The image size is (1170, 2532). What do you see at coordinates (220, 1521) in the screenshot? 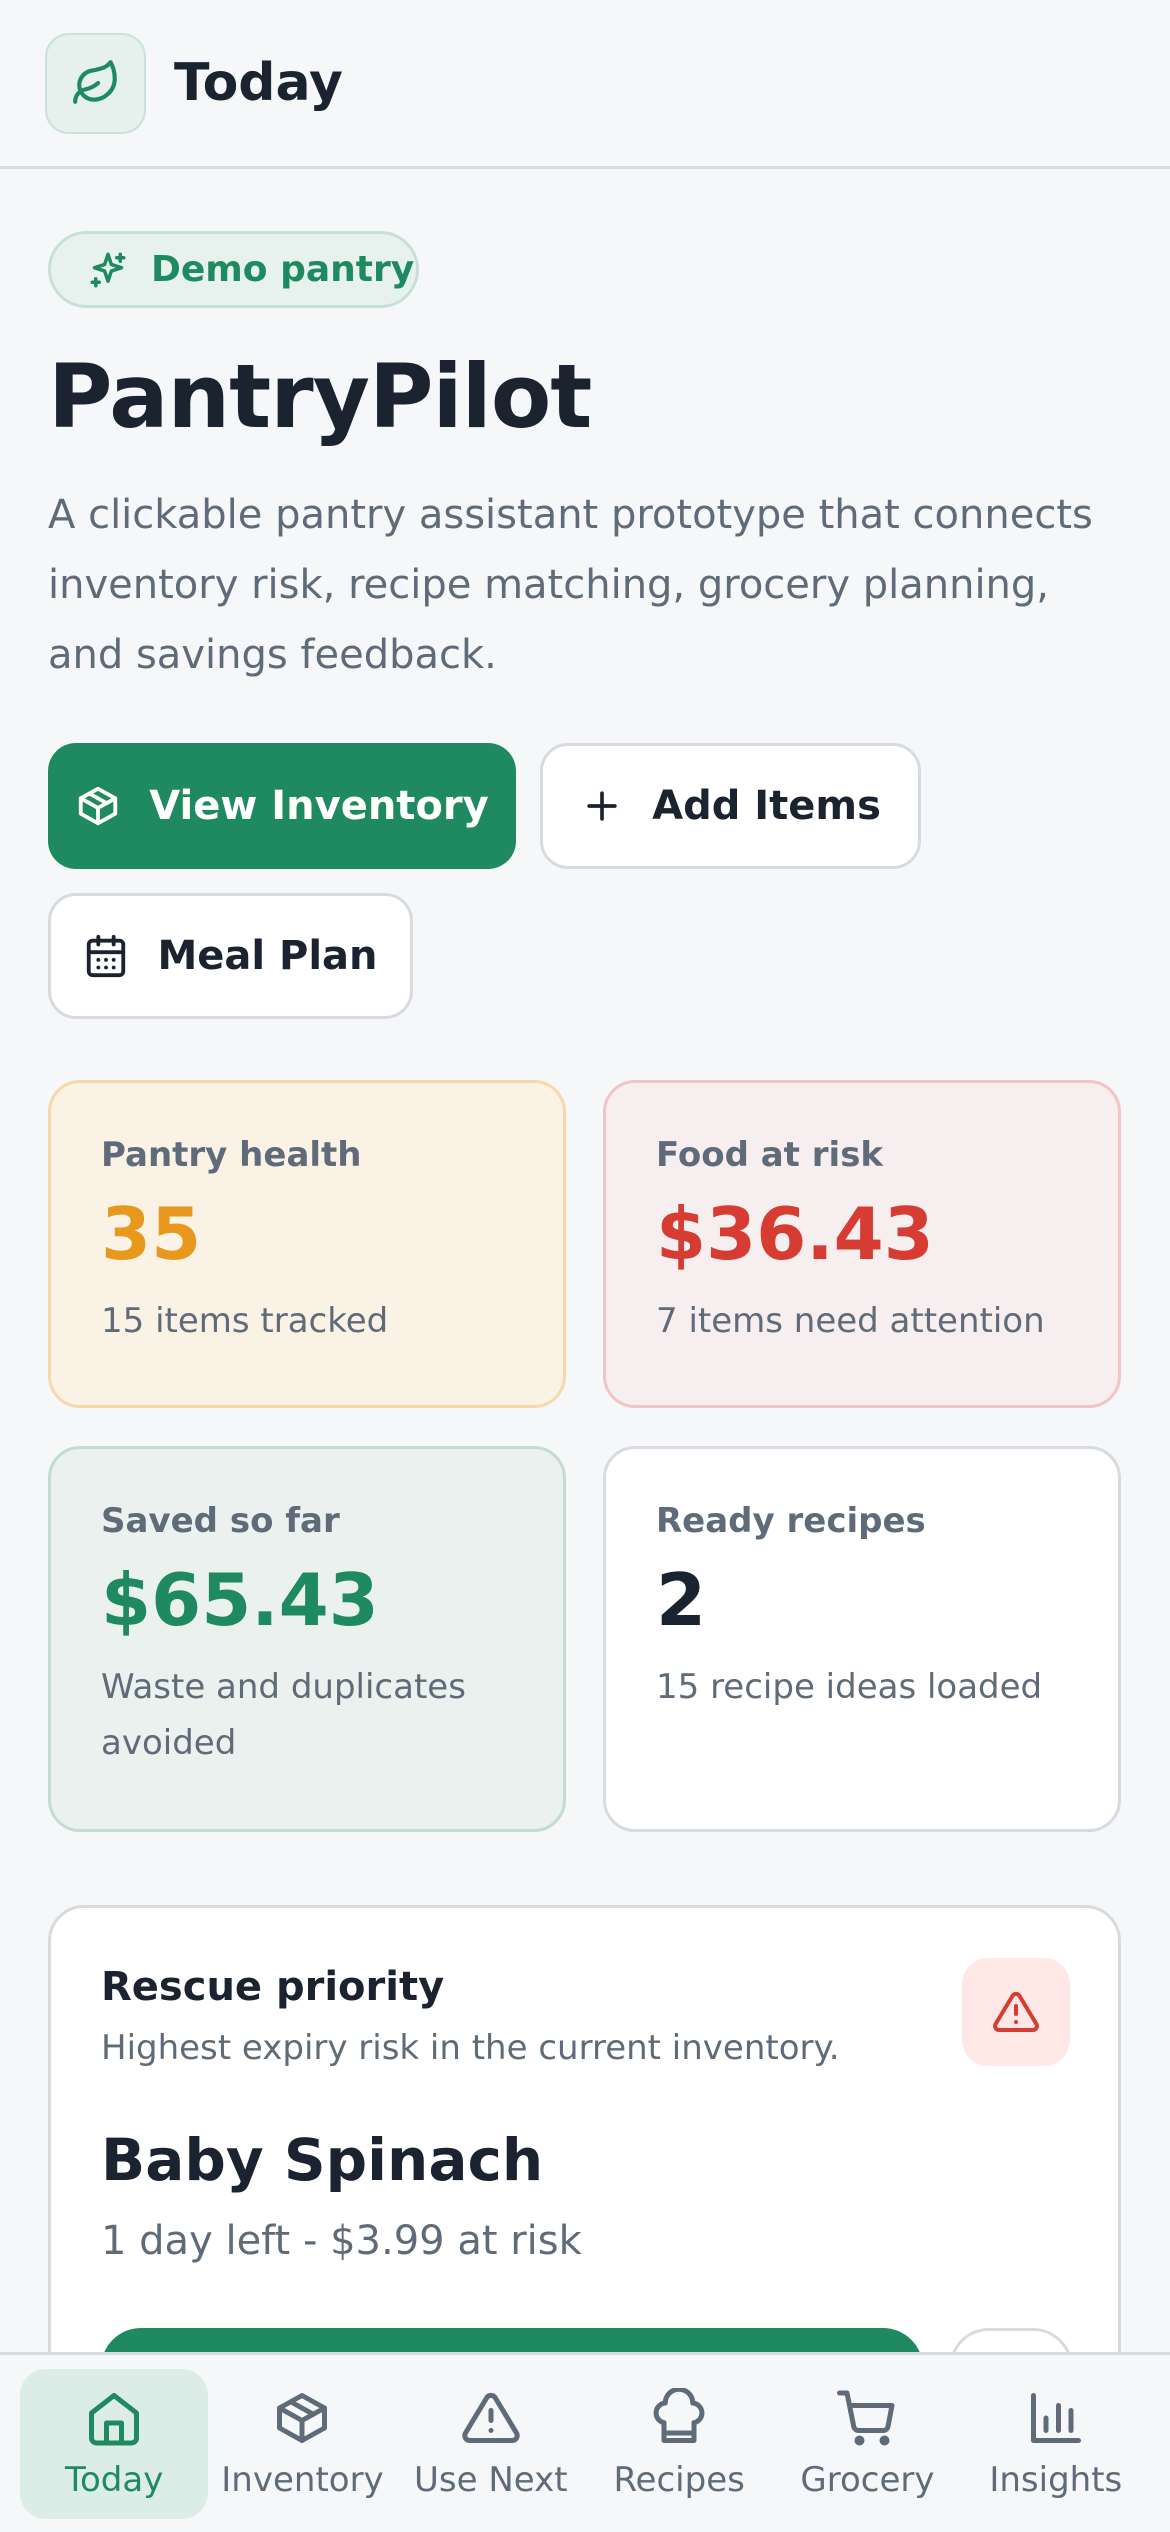
I see `card-label: Saved so far` at bounding box center [220, 1521].